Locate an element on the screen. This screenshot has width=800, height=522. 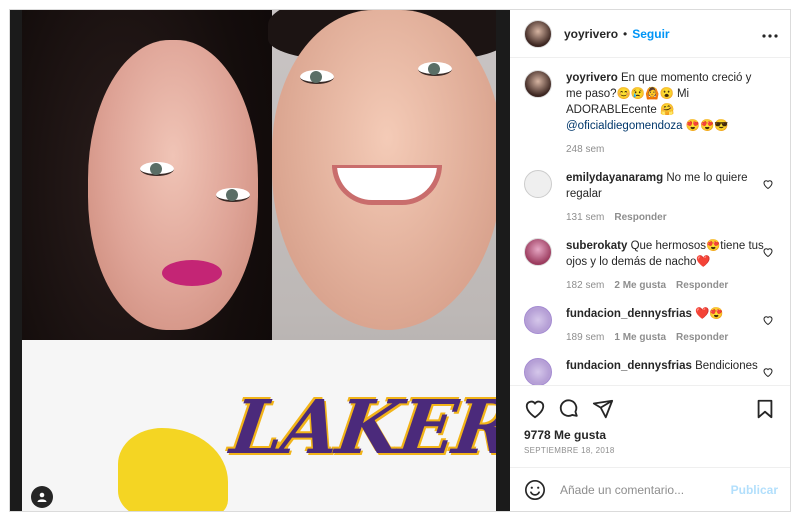
caption-avatar is located at coordinates (538, 84).